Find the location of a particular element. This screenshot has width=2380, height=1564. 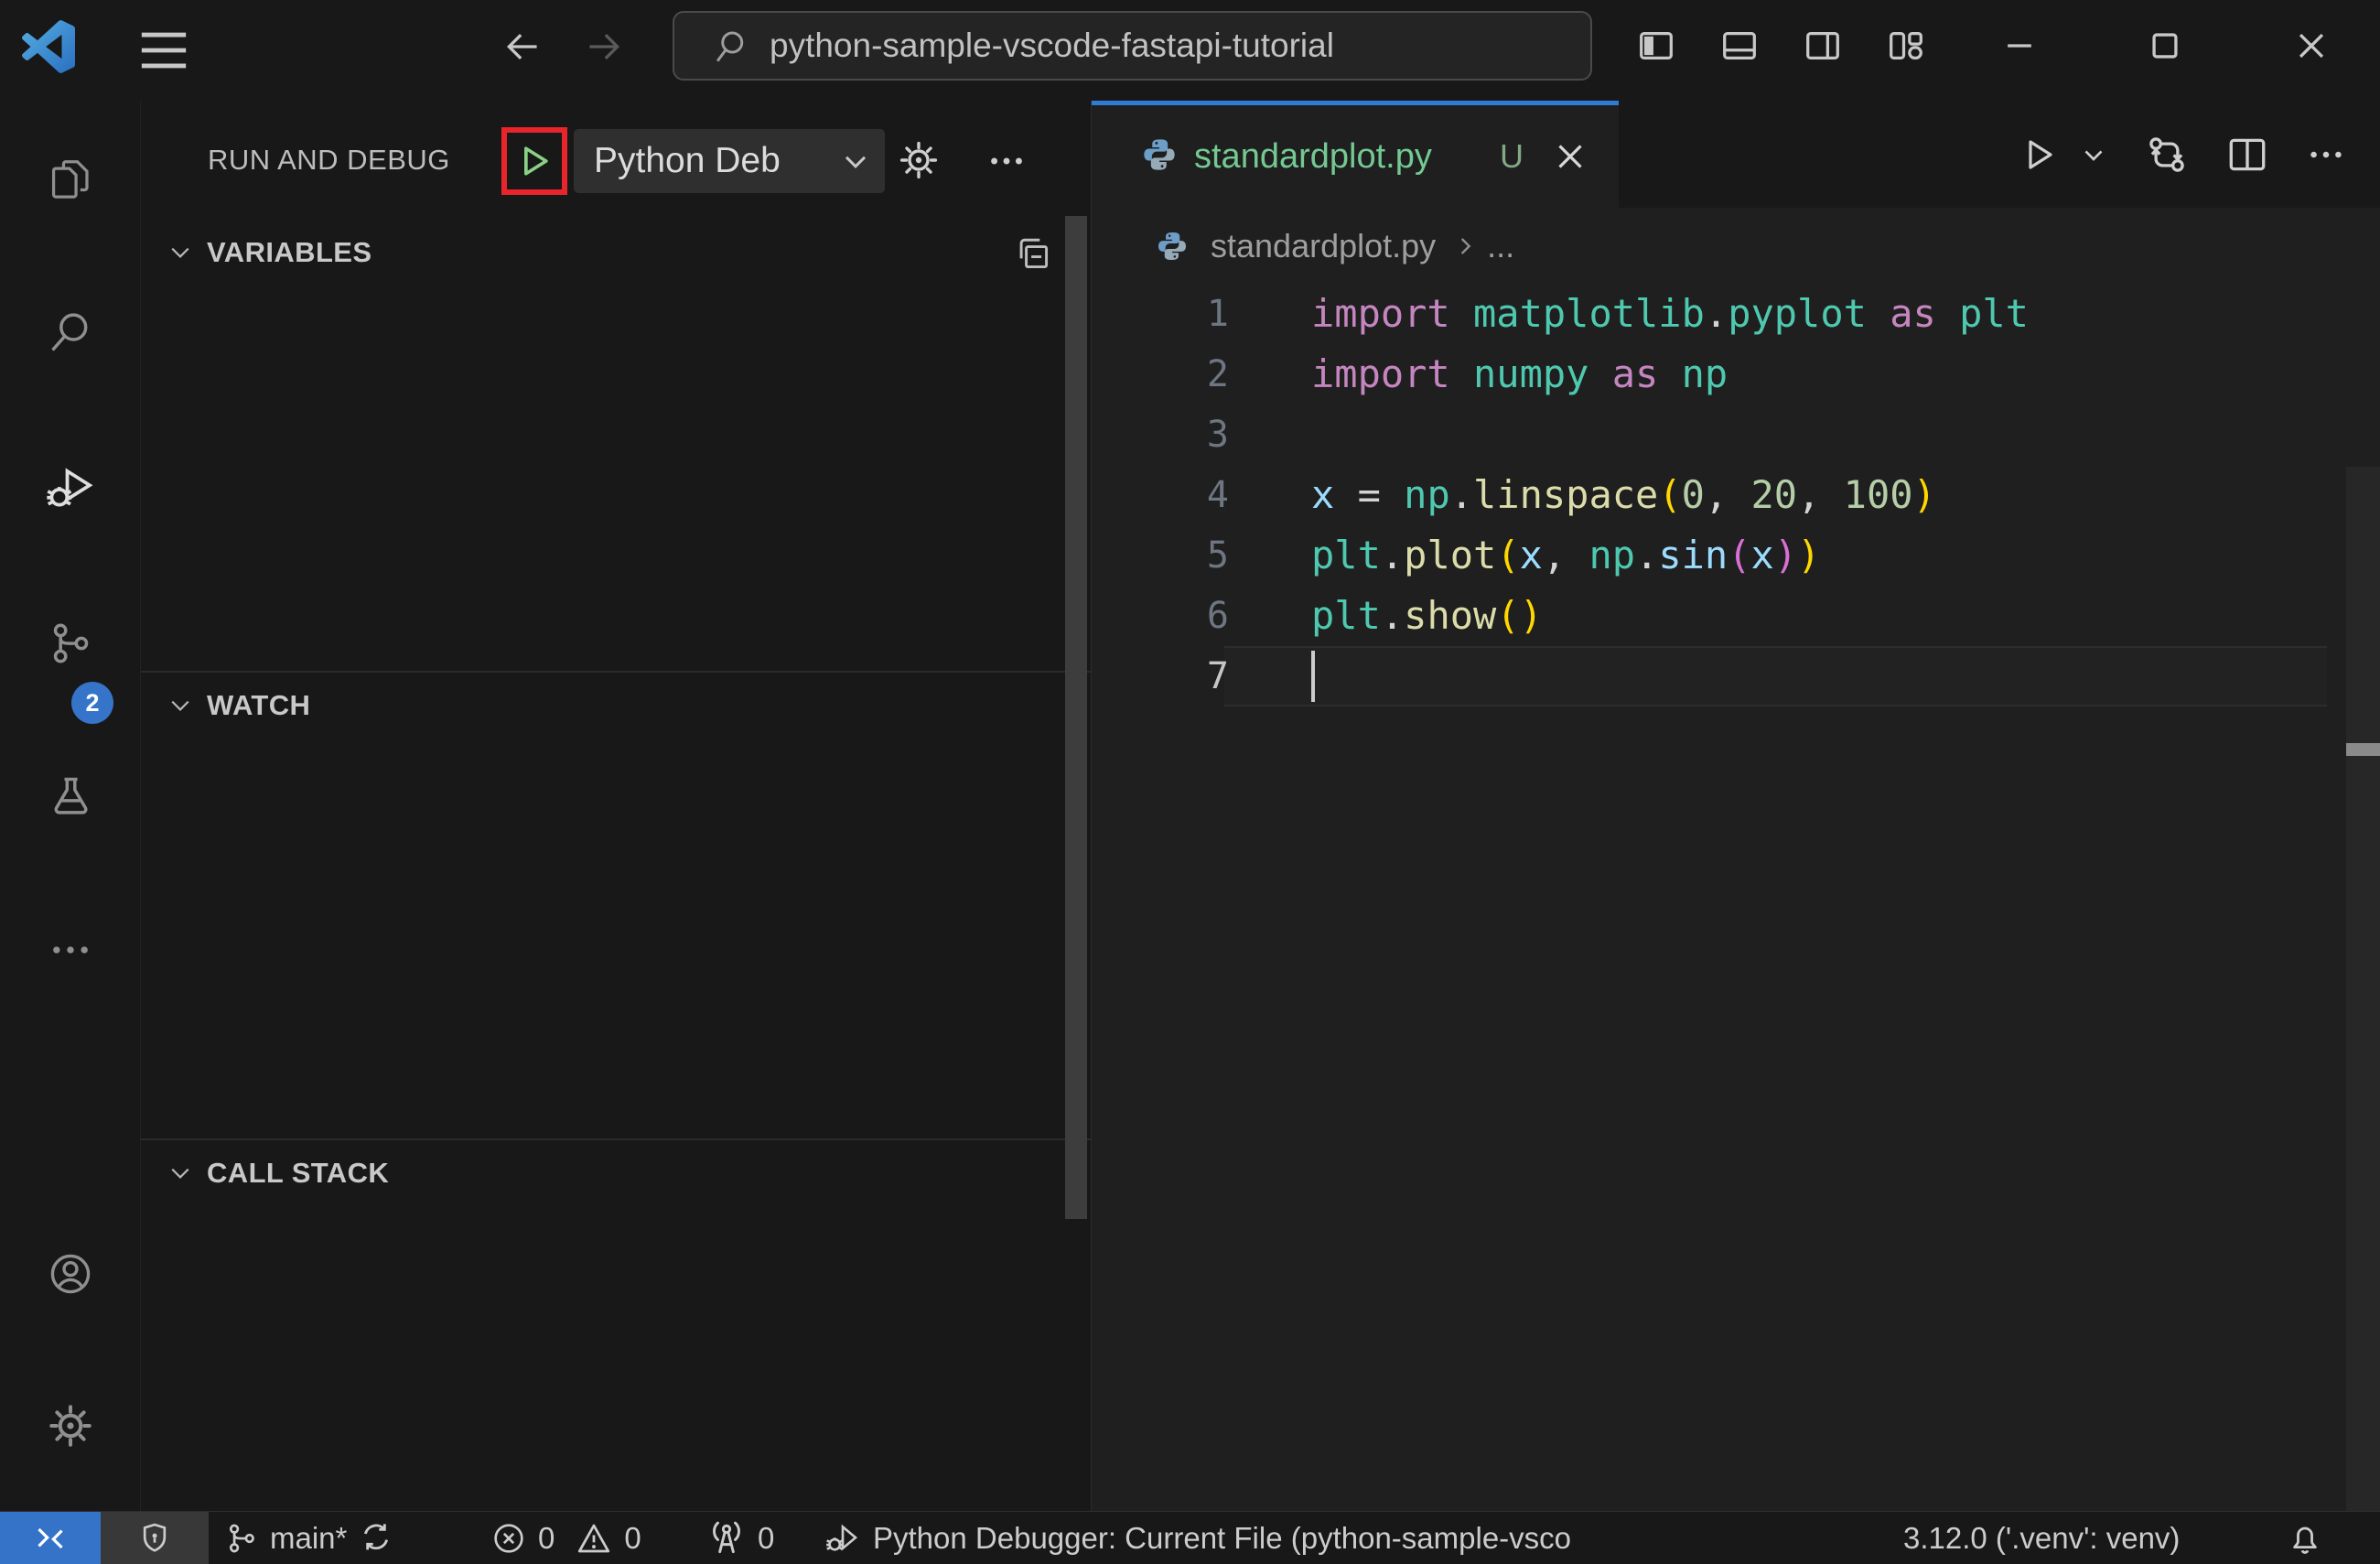

menu-icon is located at coordinates (163, 50).